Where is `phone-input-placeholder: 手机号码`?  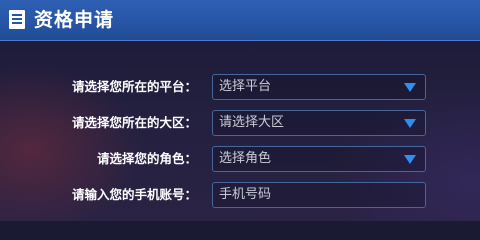
phone-input-placeholder: 手机号码 is located at coordinates (245, 194).